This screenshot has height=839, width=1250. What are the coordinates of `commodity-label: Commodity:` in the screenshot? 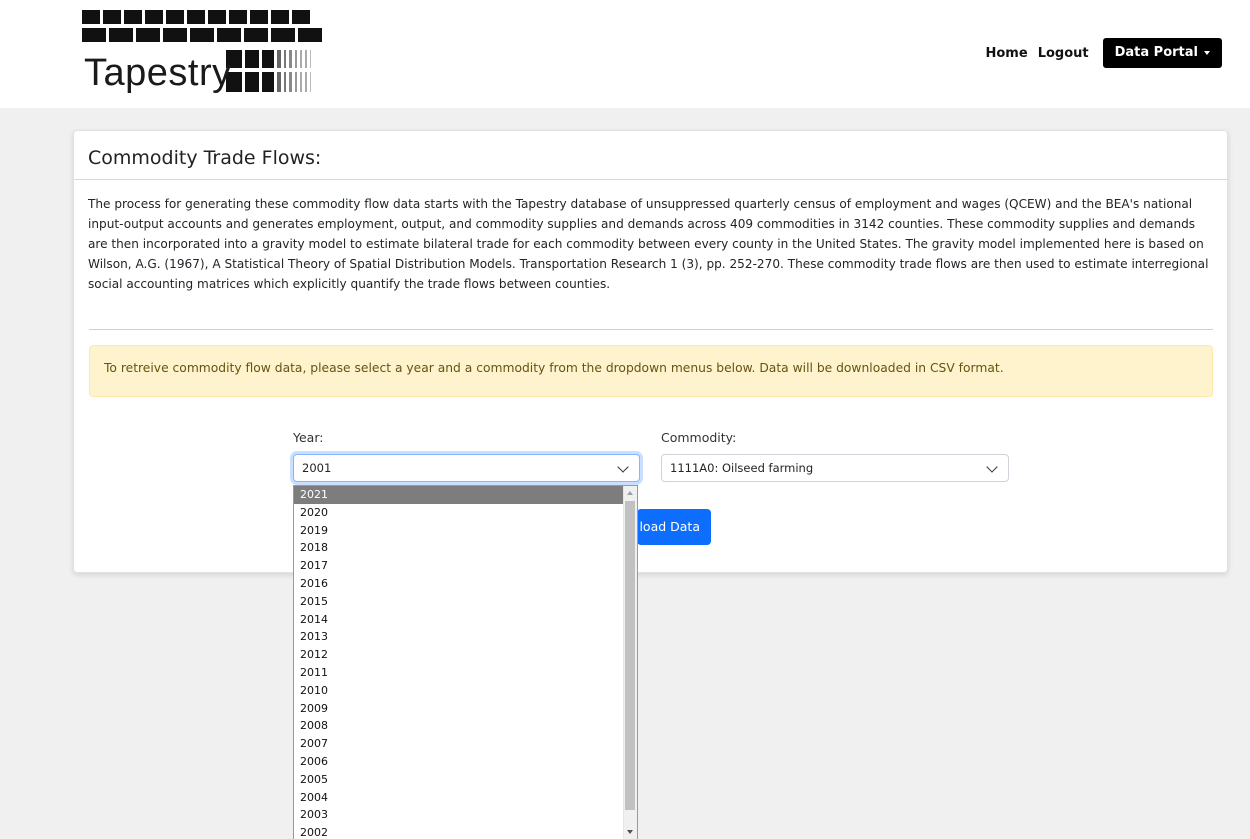 It's located at (699, 437).